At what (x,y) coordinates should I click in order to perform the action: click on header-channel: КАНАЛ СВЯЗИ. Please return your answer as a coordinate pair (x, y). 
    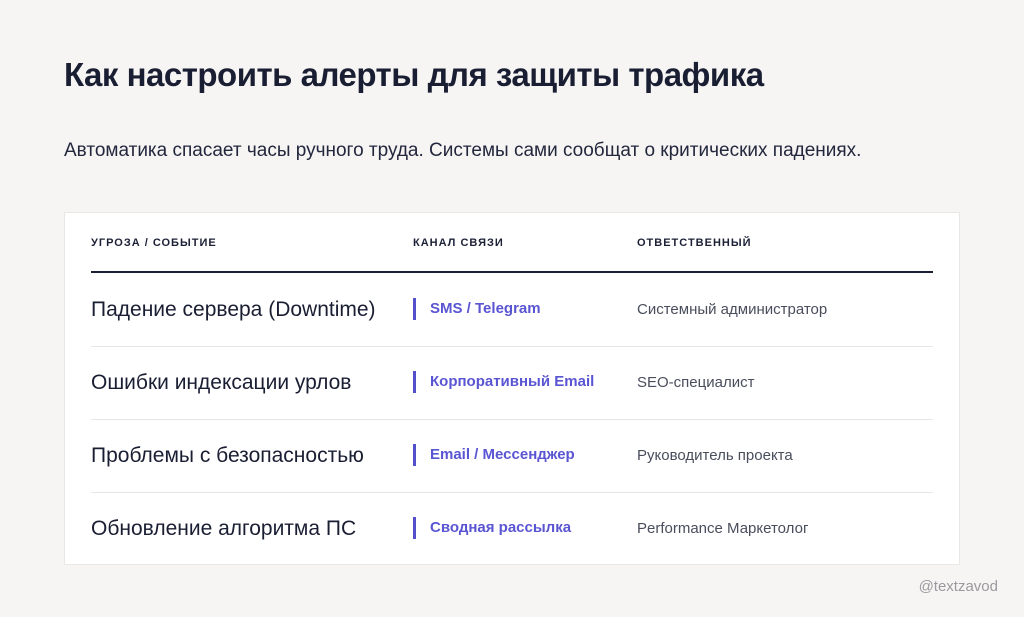
    Looking at the image, I should click on (458, 243).